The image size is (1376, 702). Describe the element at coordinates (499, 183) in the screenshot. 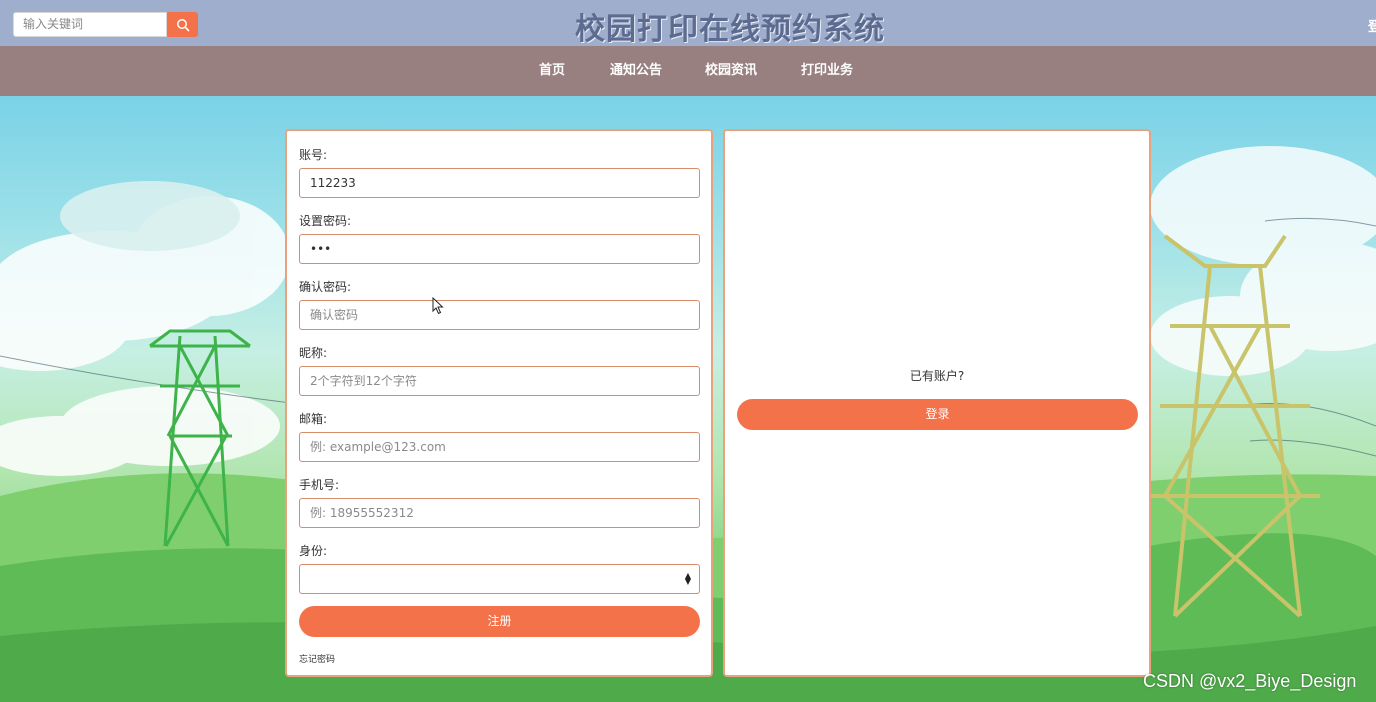

I see `account-field: 112233` at that location.